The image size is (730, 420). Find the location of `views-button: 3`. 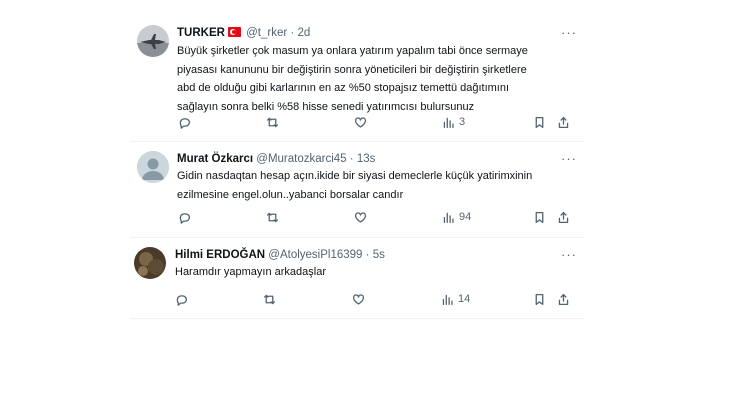

views-button: 3 is located at coordinates (453, 122).